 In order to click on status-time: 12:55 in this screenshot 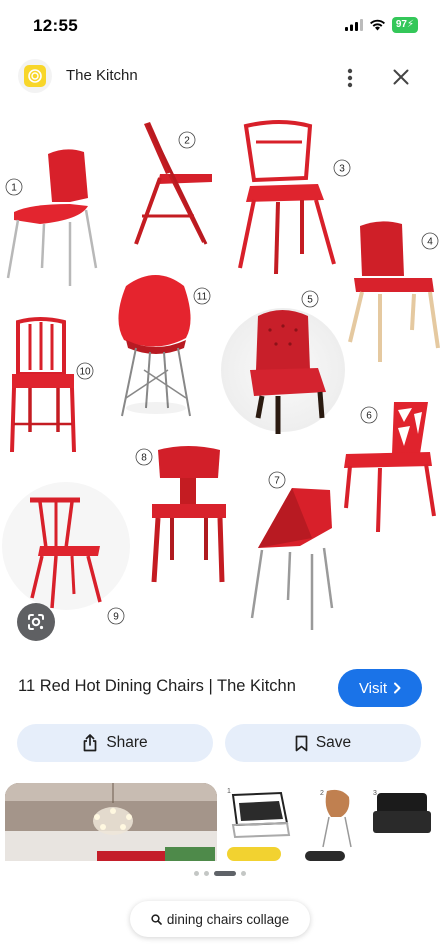, I will do `click(55, 25)`.